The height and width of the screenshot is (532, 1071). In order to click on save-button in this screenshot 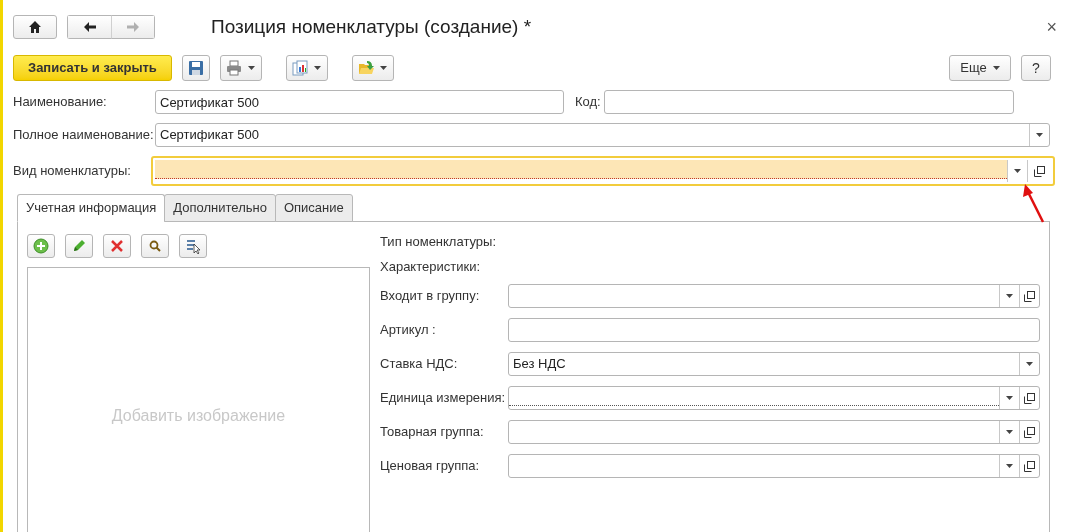, I will do `click(195, 68)`.